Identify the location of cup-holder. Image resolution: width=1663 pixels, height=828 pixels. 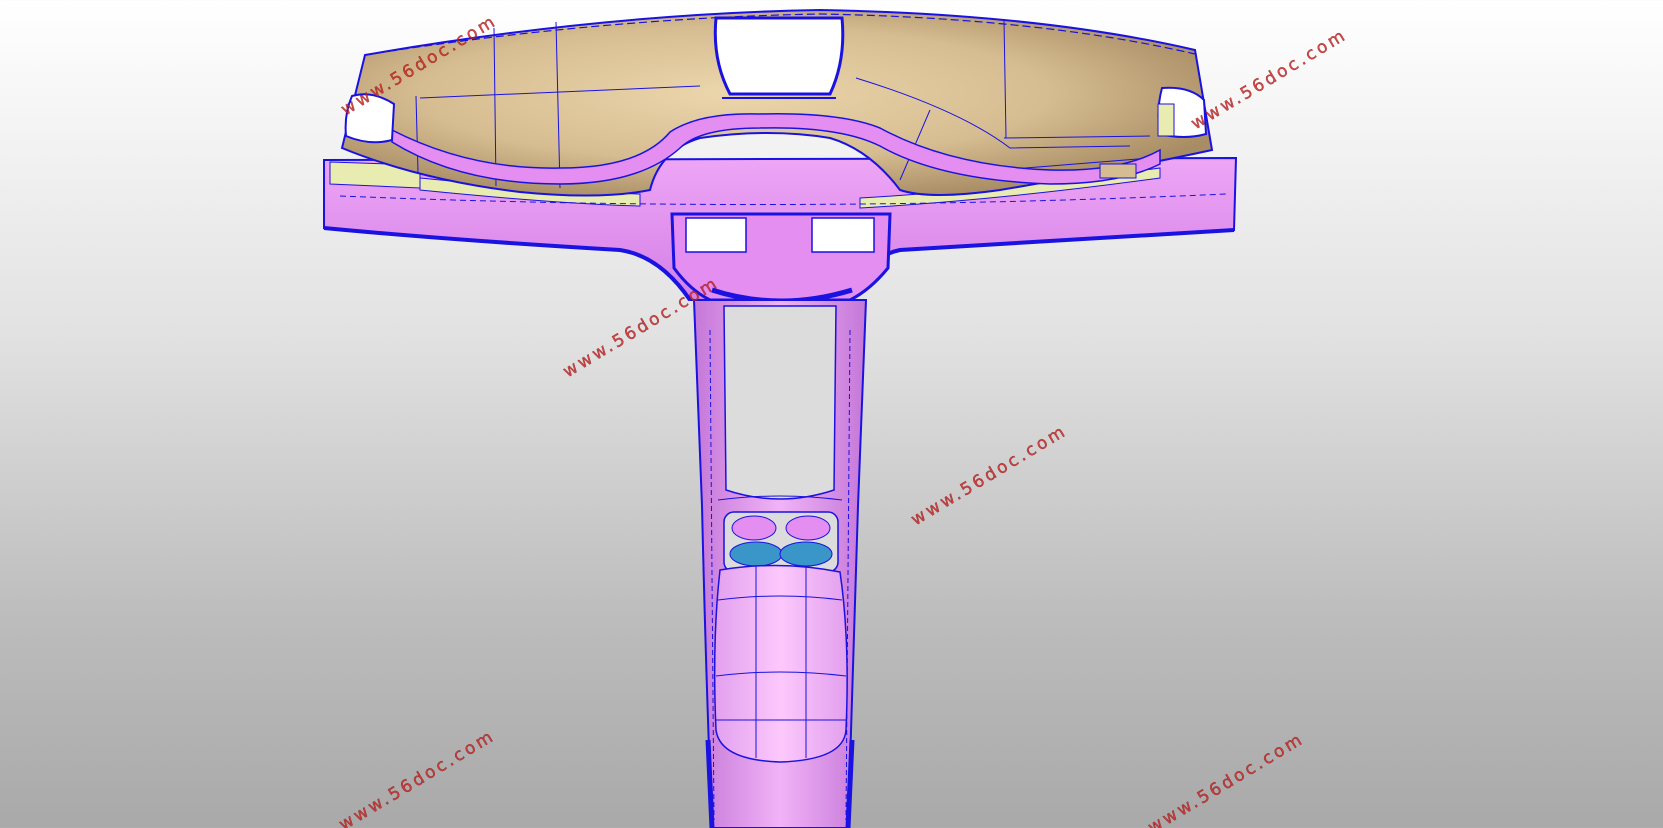
(781, 542).